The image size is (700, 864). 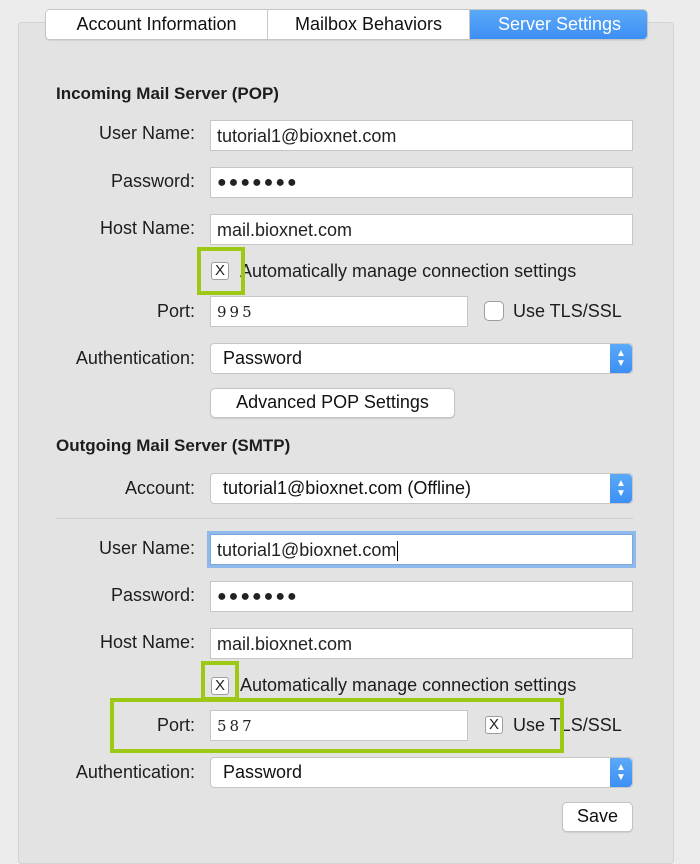 What do you see at coordinates (221, 271) in the screenshot?
I see `highlight-box-incoming-auto` at bounding box center [221, 271].